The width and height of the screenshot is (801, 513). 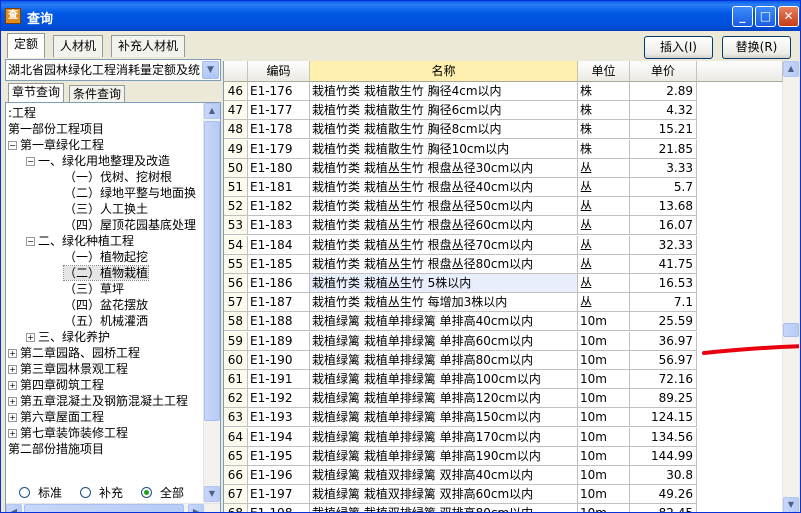 What do you see at coordinates (279, 71) in the screenshot?
I see `column-header: 编码` at bounding box center [279, 71].